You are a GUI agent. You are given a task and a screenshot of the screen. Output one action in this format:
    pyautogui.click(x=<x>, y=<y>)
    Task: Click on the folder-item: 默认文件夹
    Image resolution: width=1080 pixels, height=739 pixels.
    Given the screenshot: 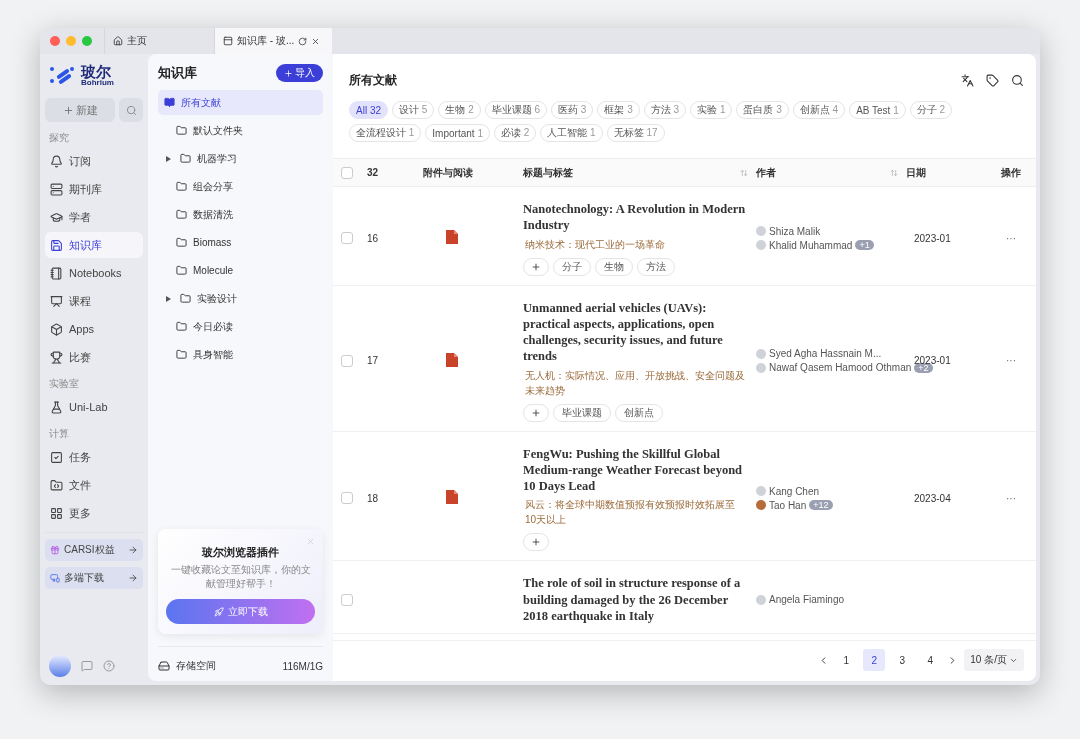 What is the action you would take?
    pyautogui.click(x=240, y=130)
    